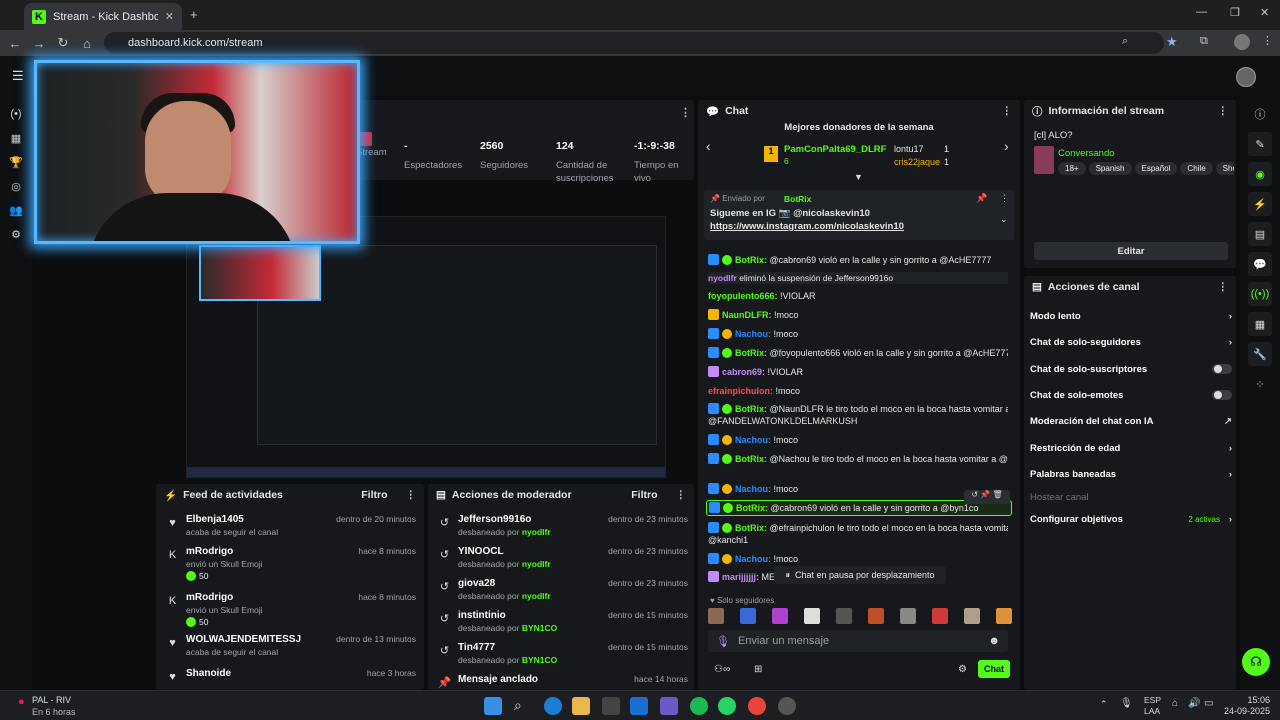 This screenshot has width=1280, height=720. What do you see at coordinates (1260, 114) in the screenshot?
I see `info-rail-icon: ⓘ` at bounding box center [1260, 114].